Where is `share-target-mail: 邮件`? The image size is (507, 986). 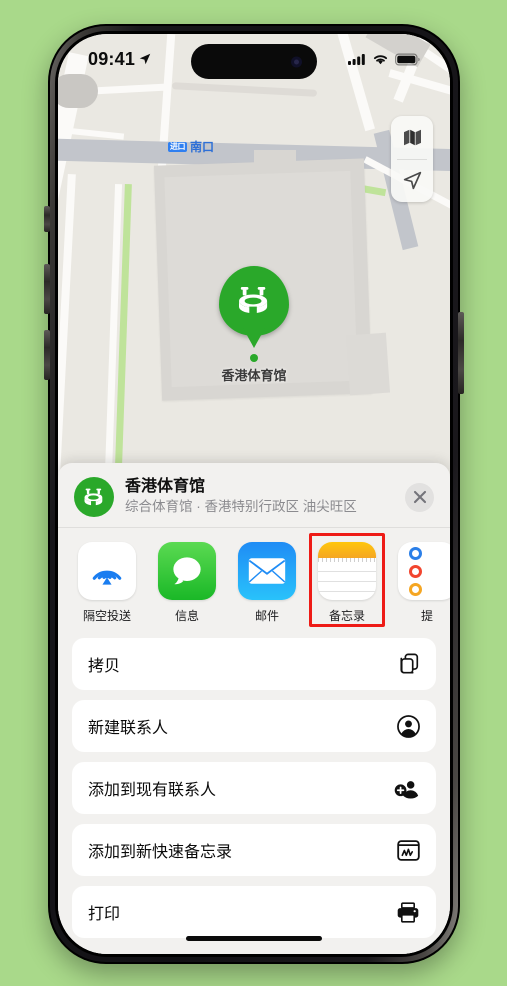
share-target-mail: 邮件 is located at coordinates (267, 583).